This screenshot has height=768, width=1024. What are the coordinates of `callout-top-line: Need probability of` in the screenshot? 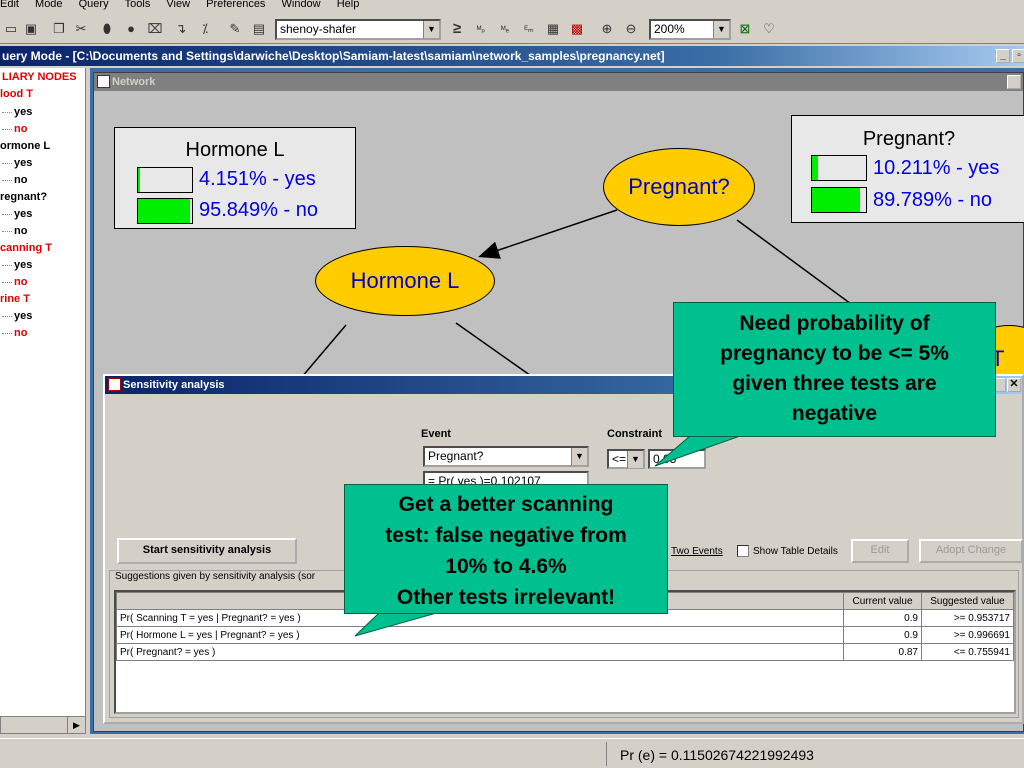 It's located at (834, 323).